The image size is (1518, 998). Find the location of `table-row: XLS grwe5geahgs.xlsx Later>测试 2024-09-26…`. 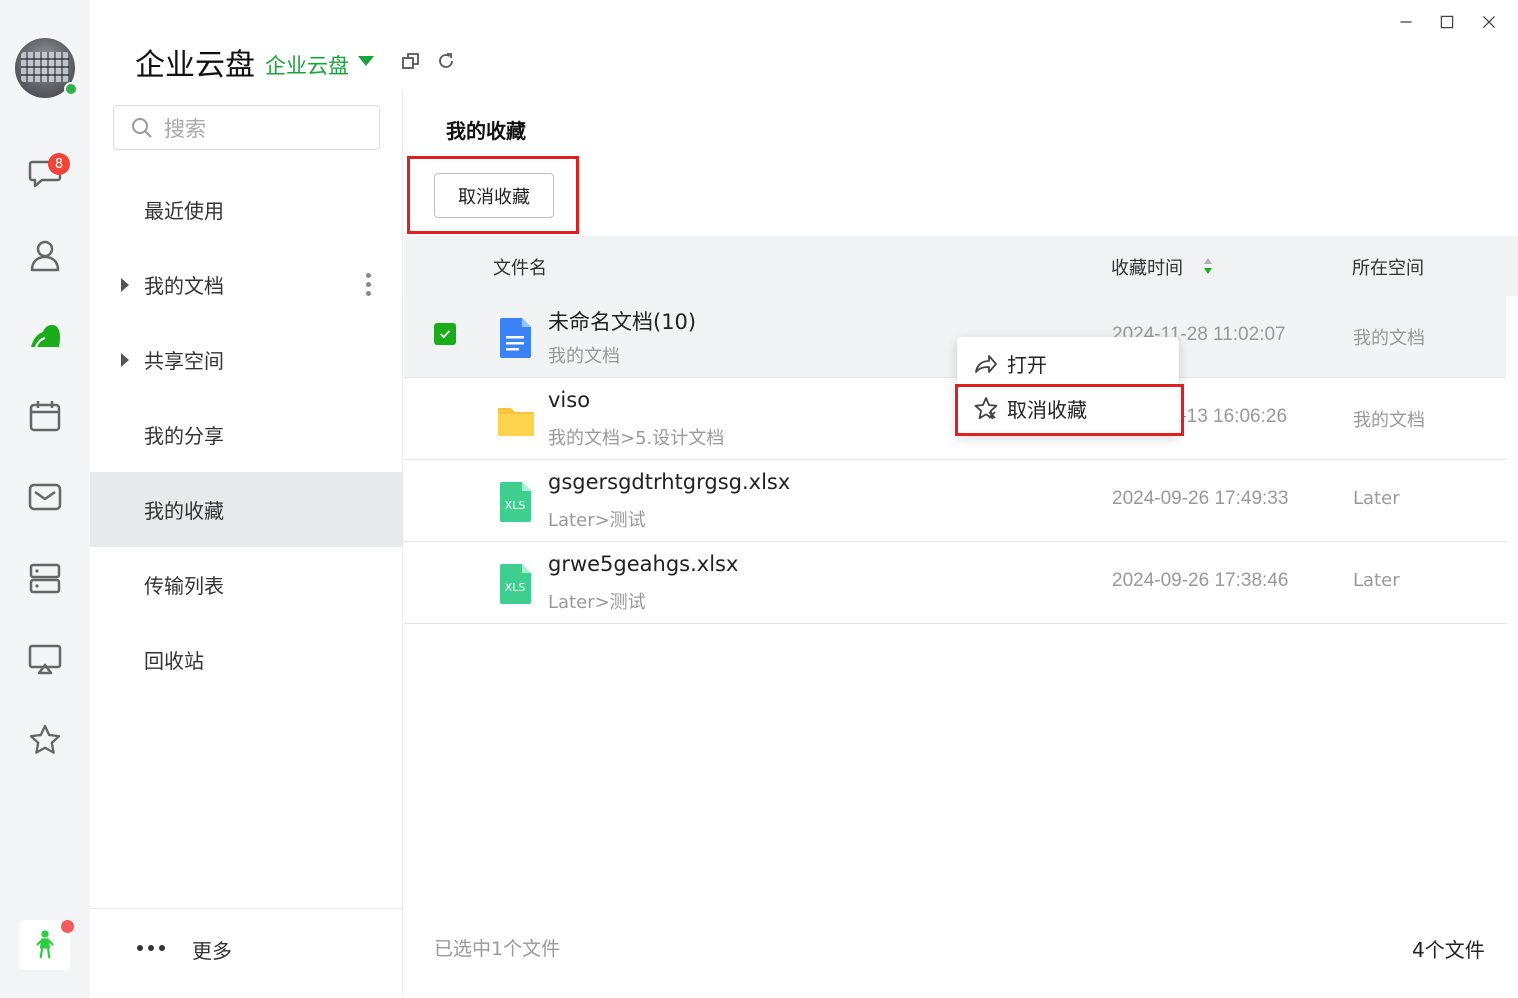

table-row: XLS grwe5geahgs.xlsx Later>测试 2024-09-26… is located at coordinates (955, 583).